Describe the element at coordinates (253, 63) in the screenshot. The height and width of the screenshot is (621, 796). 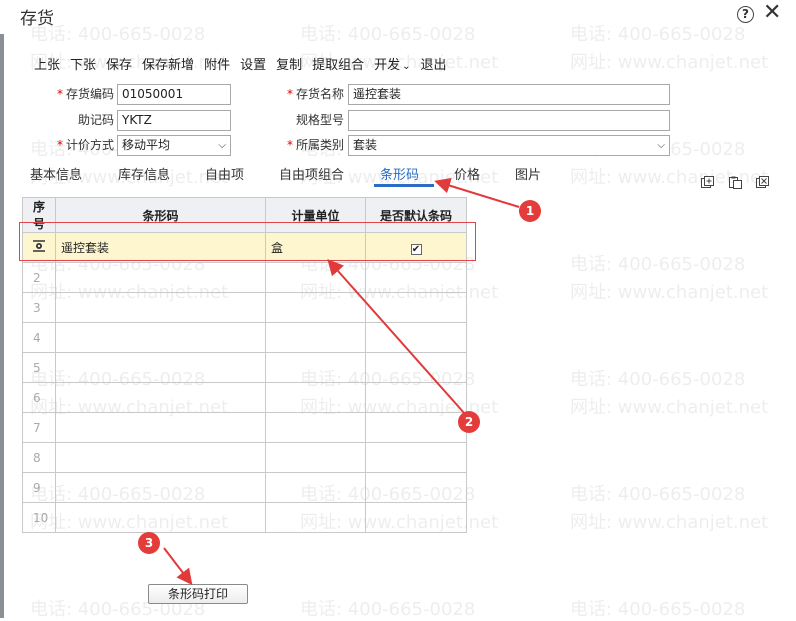
I see `settings-button: 设置` at that location.